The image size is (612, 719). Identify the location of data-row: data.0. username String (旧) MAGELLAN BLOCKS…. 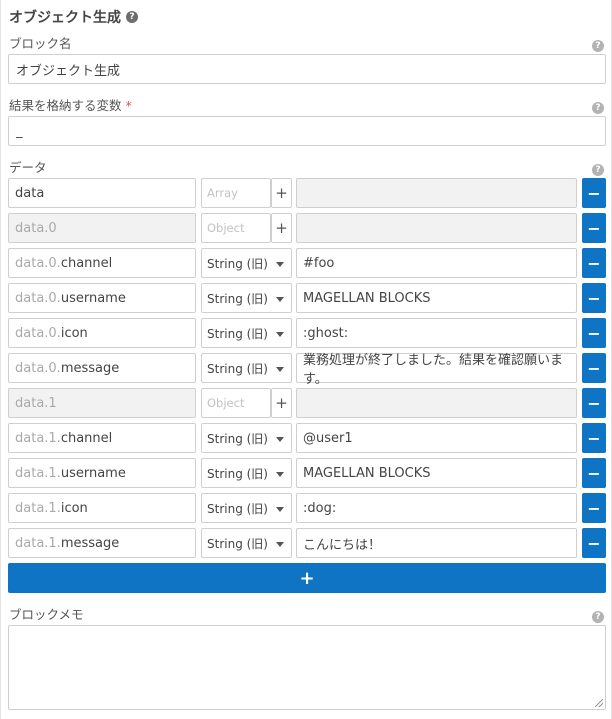
(307, 300).